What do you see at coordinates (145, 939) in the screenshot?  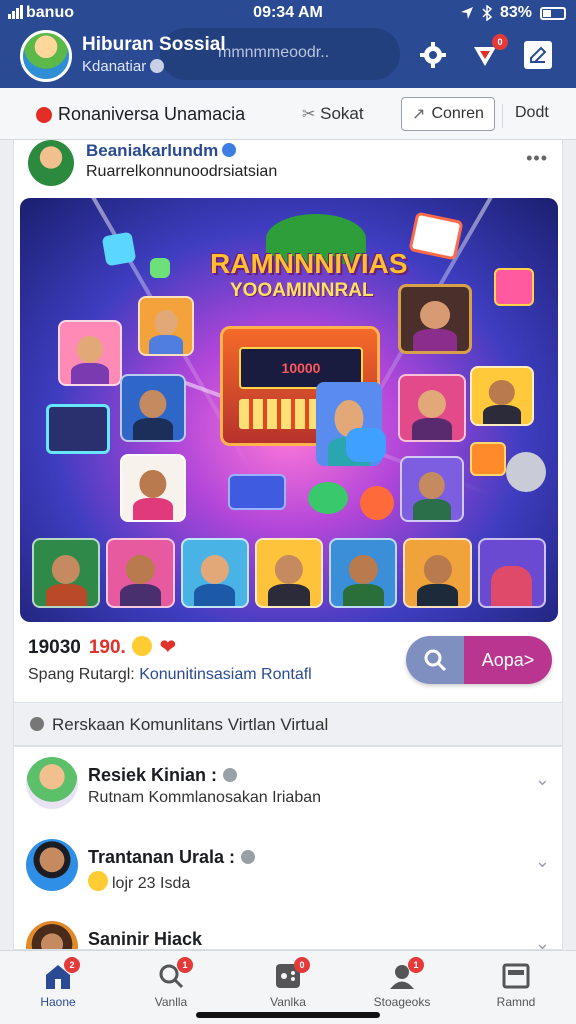 I see `list-item-name: Saninir Hiack` at bounding box center [145, 939].